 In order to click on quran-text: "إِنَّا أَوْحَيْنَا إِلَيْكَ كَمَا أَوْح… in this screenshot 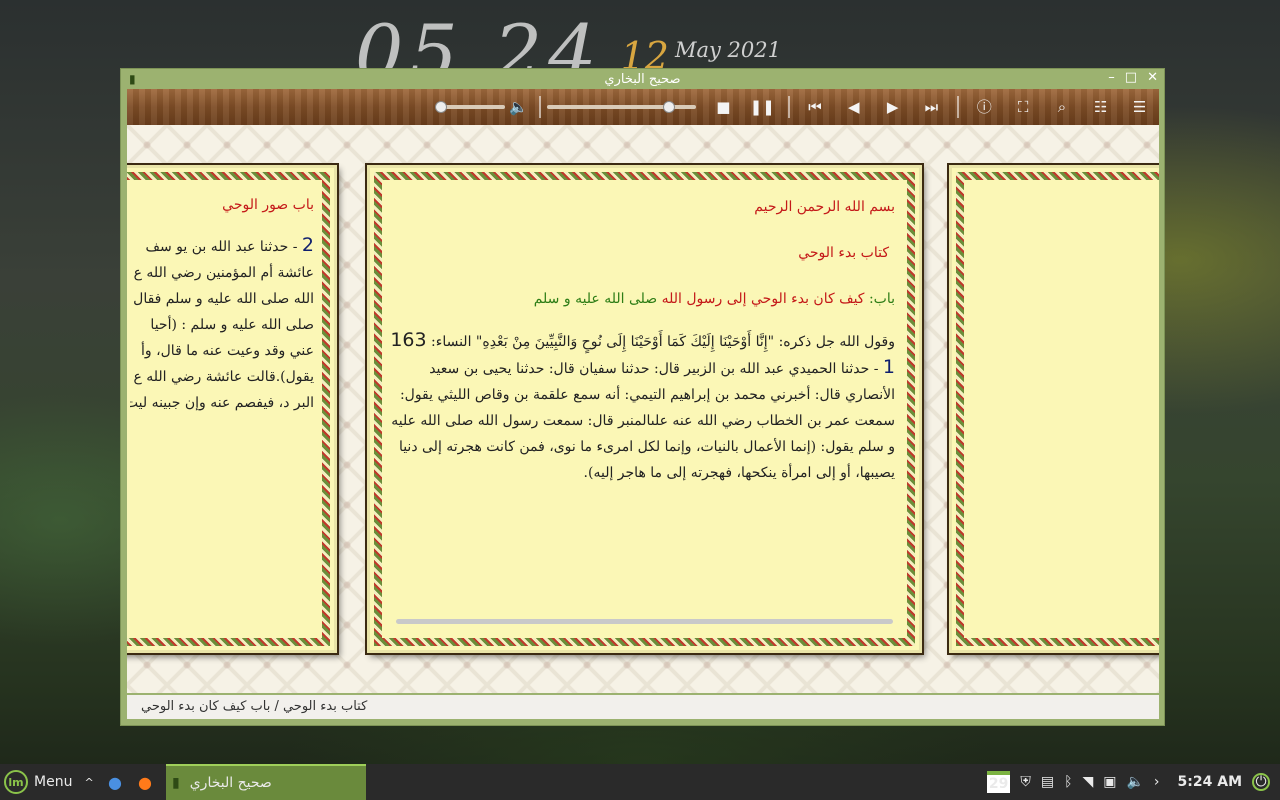, I will do `click(625, 342)`.